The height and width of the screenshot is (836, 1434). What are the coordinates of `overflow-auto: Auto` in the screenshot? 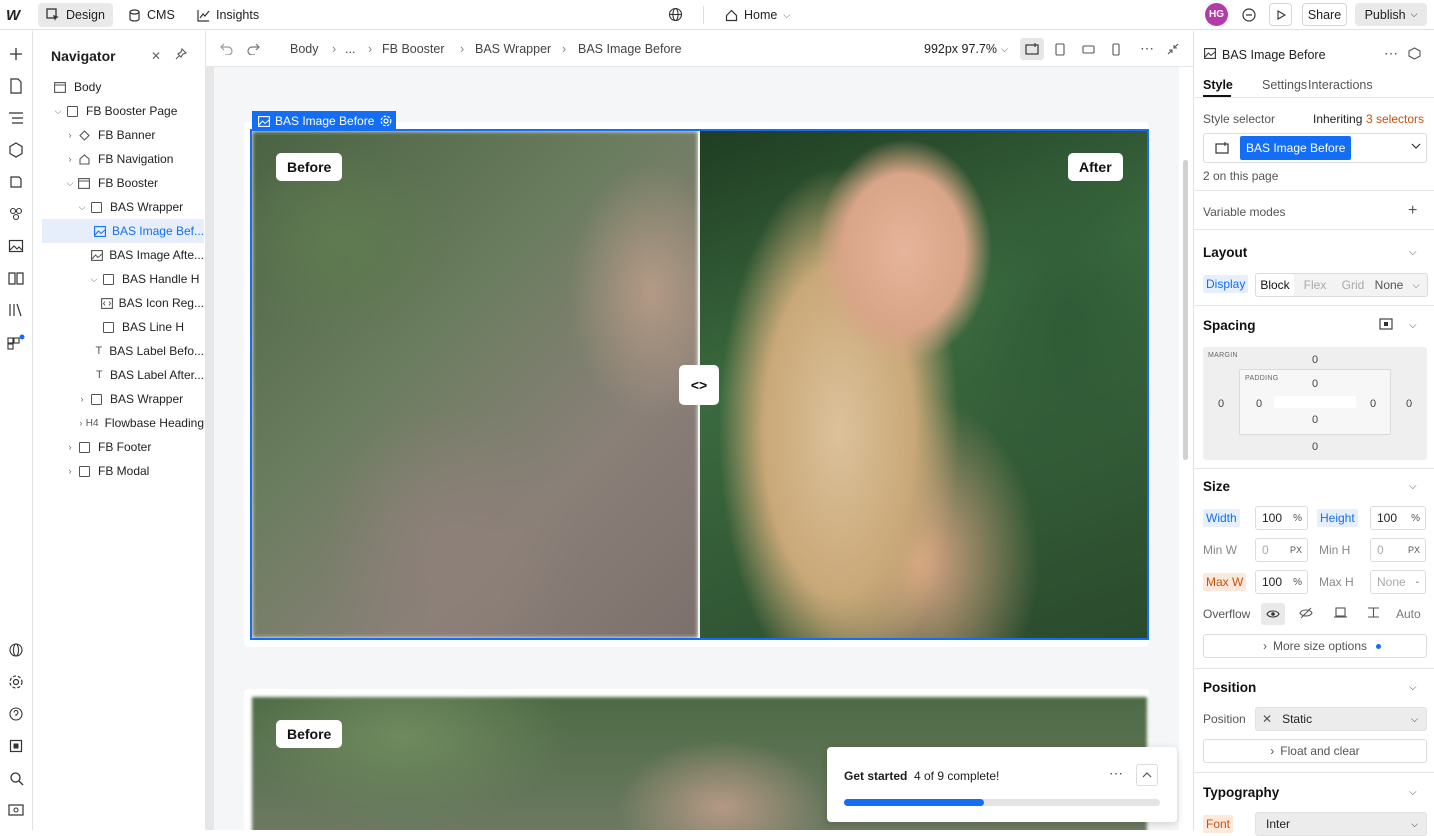 It's located at (1408, 614).